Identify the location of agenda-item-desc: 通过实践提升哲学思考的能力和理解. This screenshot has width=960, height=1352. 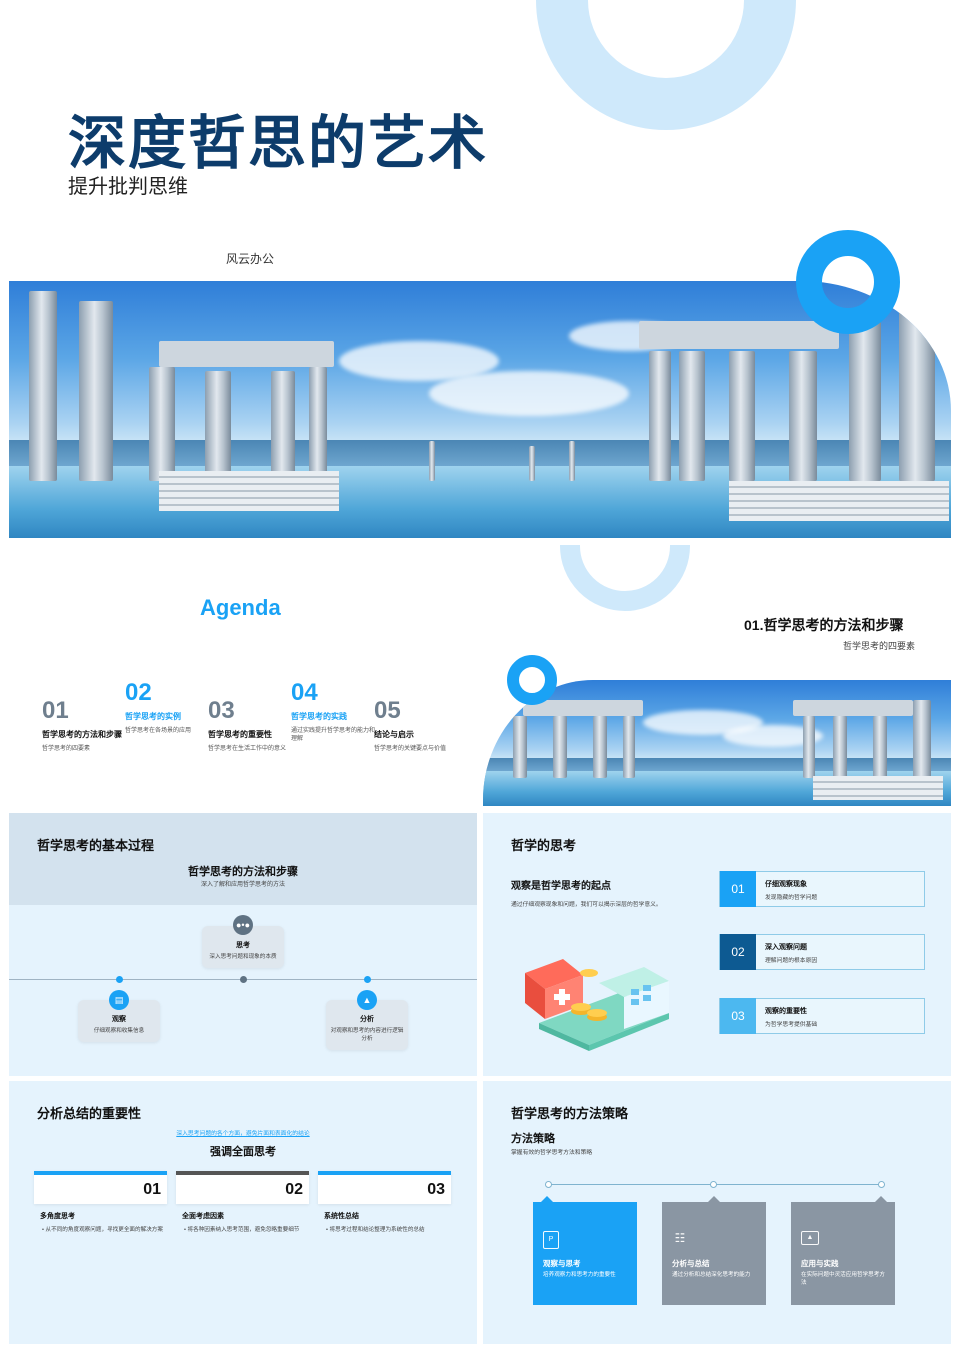
(333, 735).